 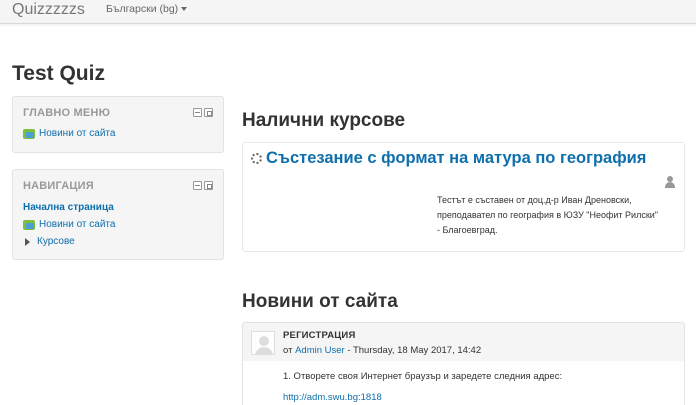 What do you see at coordinates (256, 158) in the screenshot?
I see `course-icon` at bounding box center [256, 158].